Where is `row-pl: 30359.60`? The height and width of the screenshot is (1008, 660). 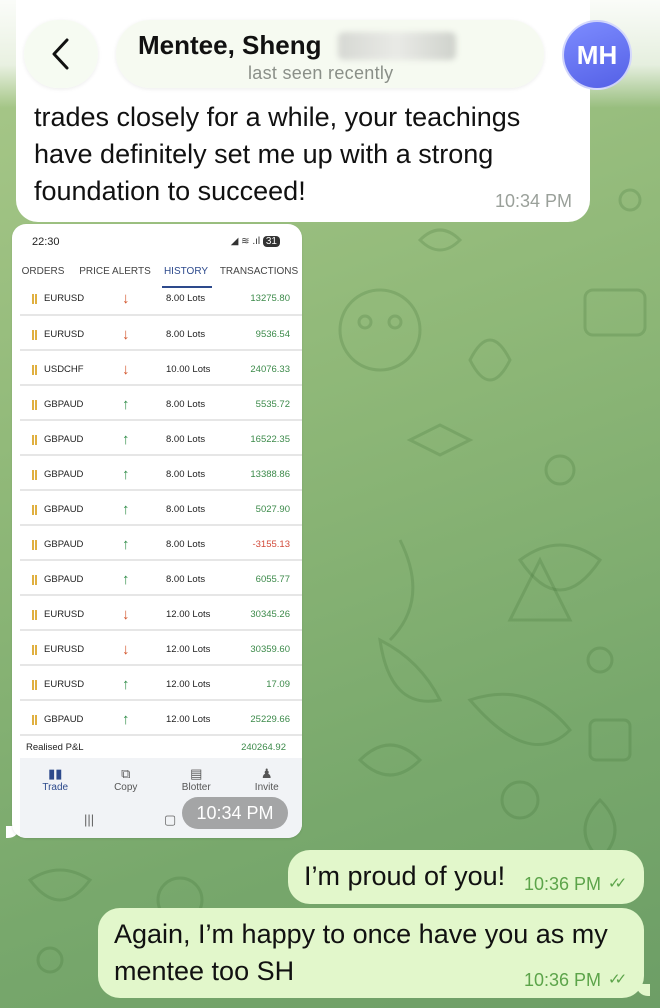
row-pl: 30359.60 is located at coordinates (270, 649).